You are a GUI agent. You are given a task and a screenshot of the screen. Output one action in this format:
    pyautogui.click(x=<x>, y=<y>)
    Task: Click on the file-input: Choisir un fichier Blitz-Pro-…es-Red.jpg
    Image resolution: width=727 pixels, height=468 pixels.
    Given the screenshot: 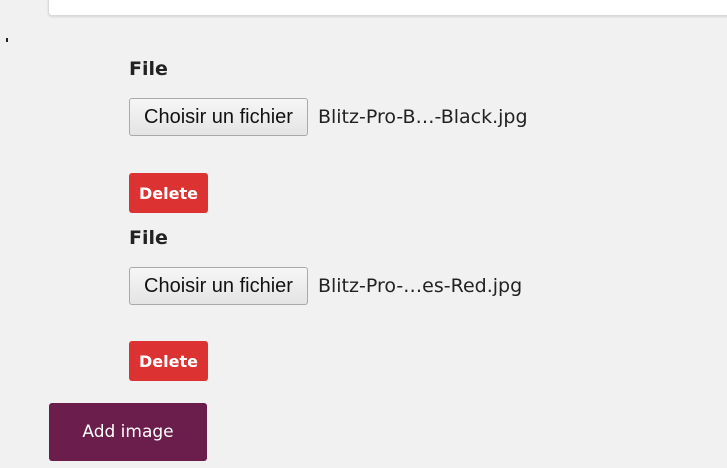 What is the action you would take?
    pyautogui.click(x=325, y=286)
    